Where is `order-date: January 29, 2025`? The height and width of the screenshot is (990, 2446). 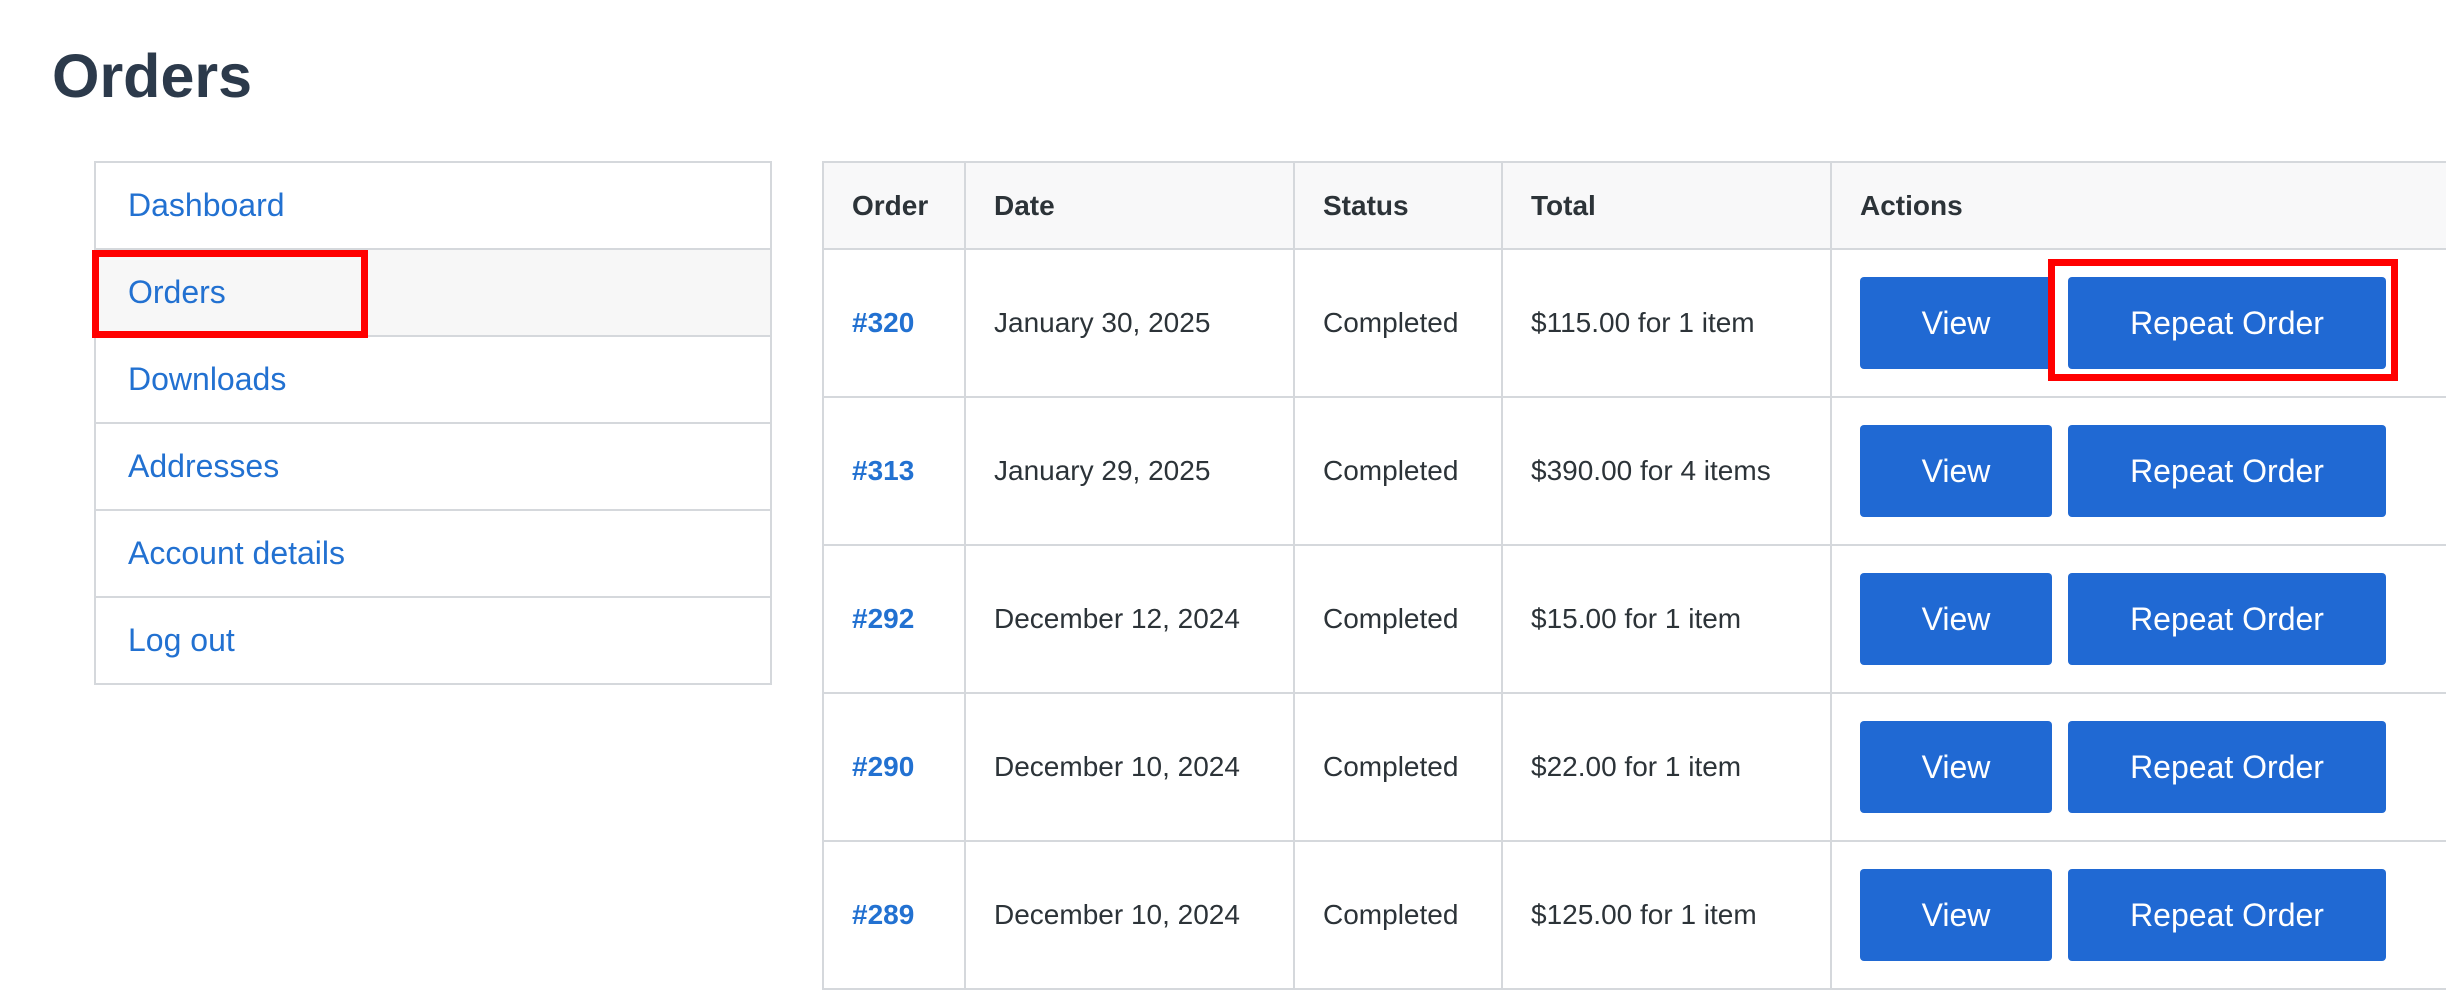
order-date: January 29, 2025 is located at coordinates (1129, 471).